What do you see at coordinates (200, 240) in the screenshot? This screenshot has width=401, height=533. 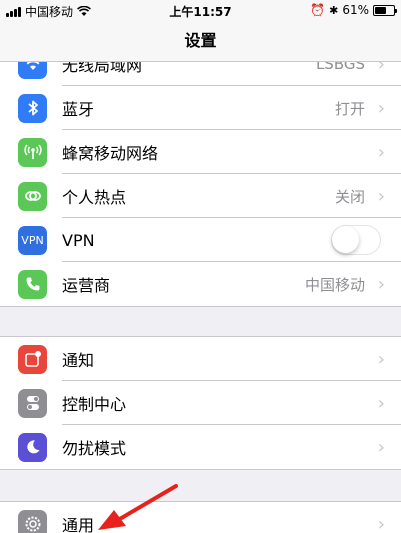 I see `settings-row-vpn: VPN VPN` at bounding box center [200, 240].